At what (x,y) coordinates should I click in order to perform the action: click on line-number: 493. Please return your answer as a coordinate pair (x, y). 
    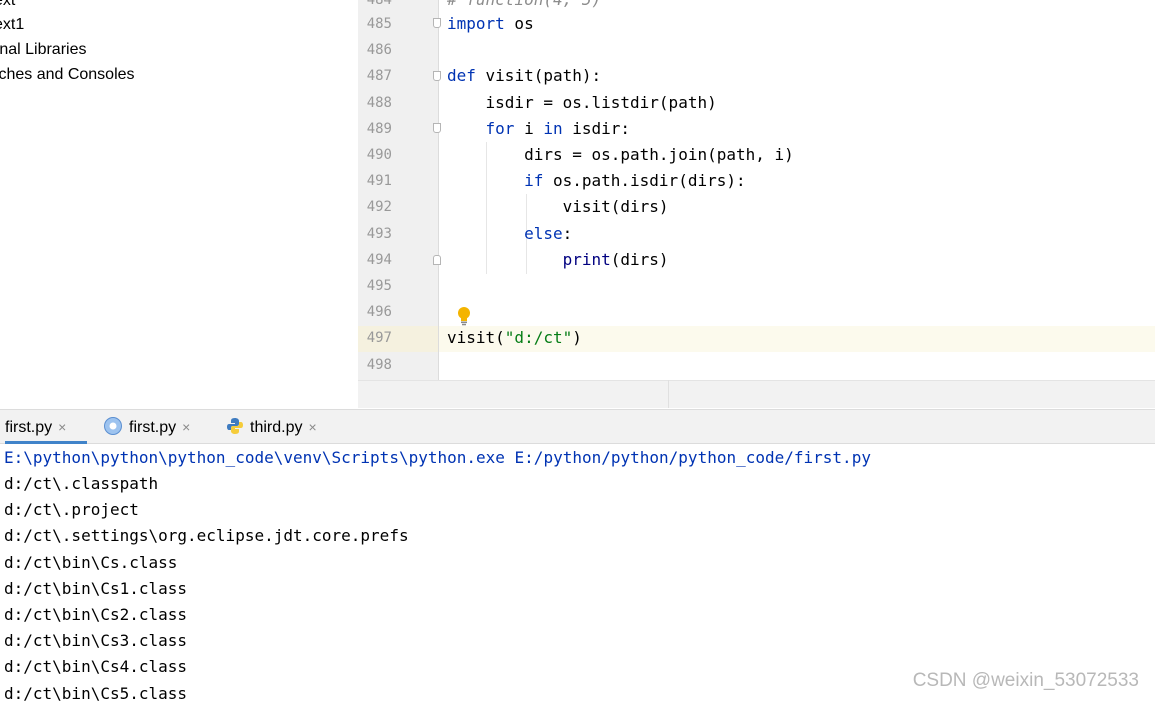
    Looking at the image, I should click on (379, 234).